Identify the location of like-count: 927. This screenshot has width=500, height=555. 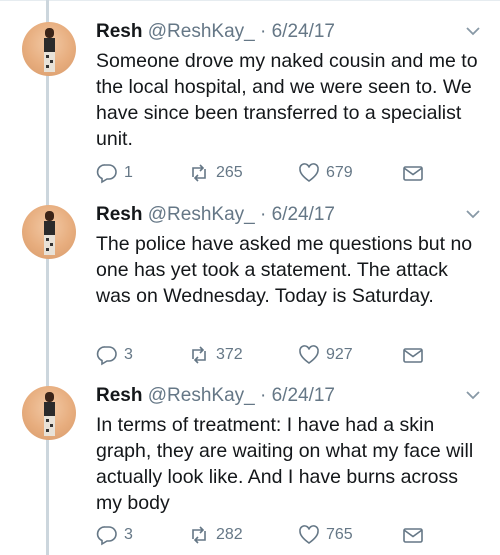
(339, 354).